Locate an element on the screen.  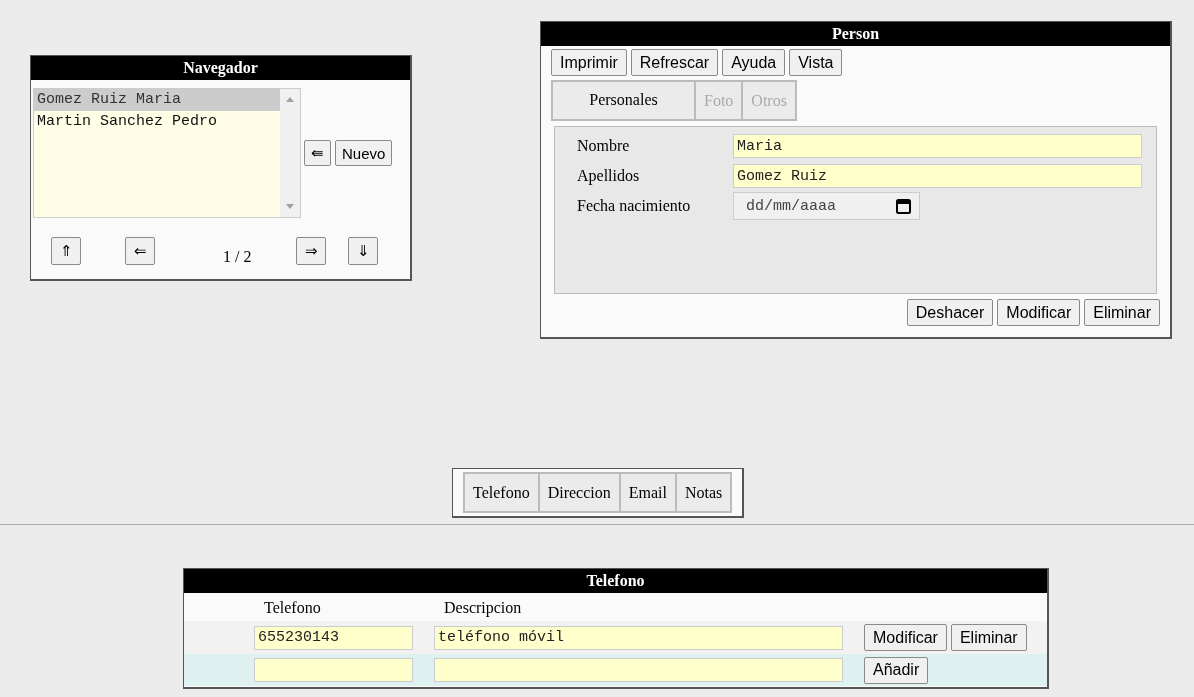
panel-title: Telefono is located at coordinates (615, 581).